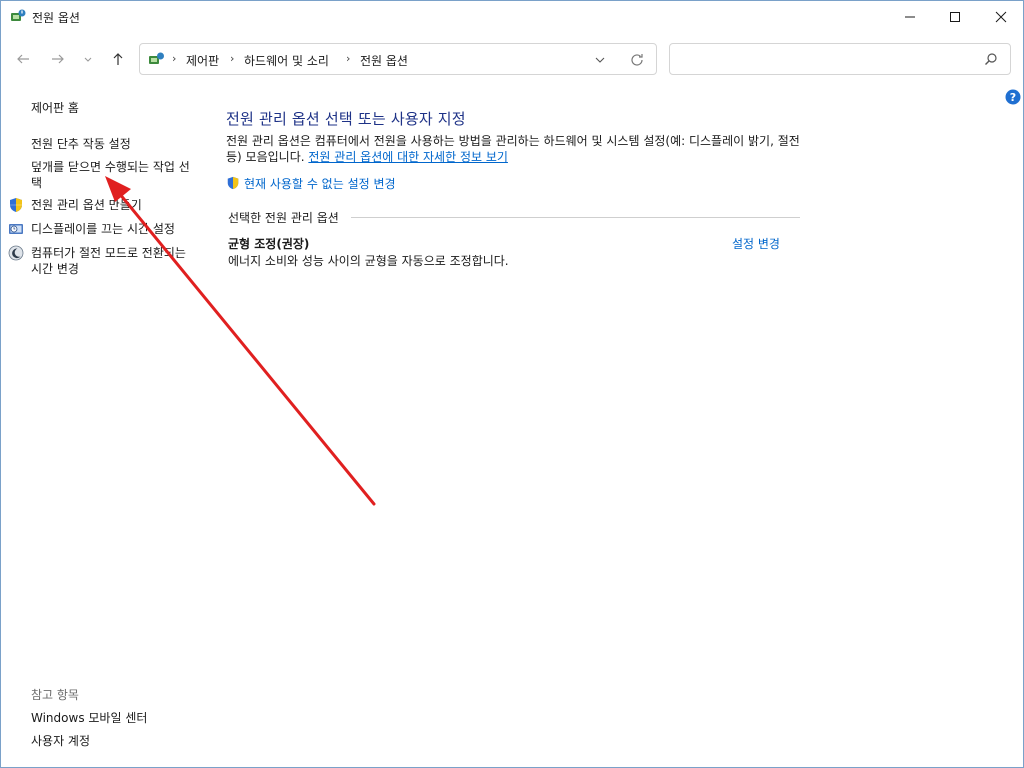 Image resolution: width=1024 pixels, height=768 pixels. Describe the element at coordinates (81, 144) in the screenshot. I see `sidebar-item-power-button-settings: 전원 단추 작동 설정` at that location.